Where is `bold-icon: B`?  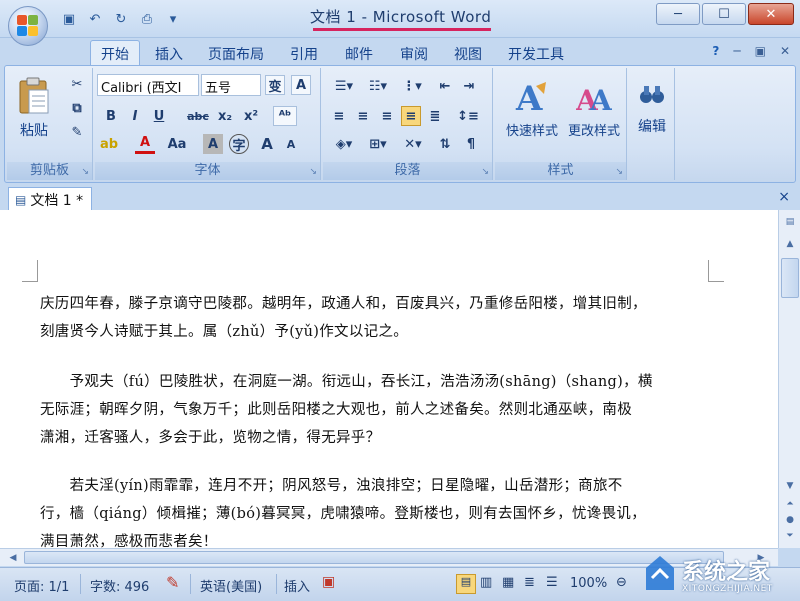 bold-icon: B is located at coordinates (111, 116).